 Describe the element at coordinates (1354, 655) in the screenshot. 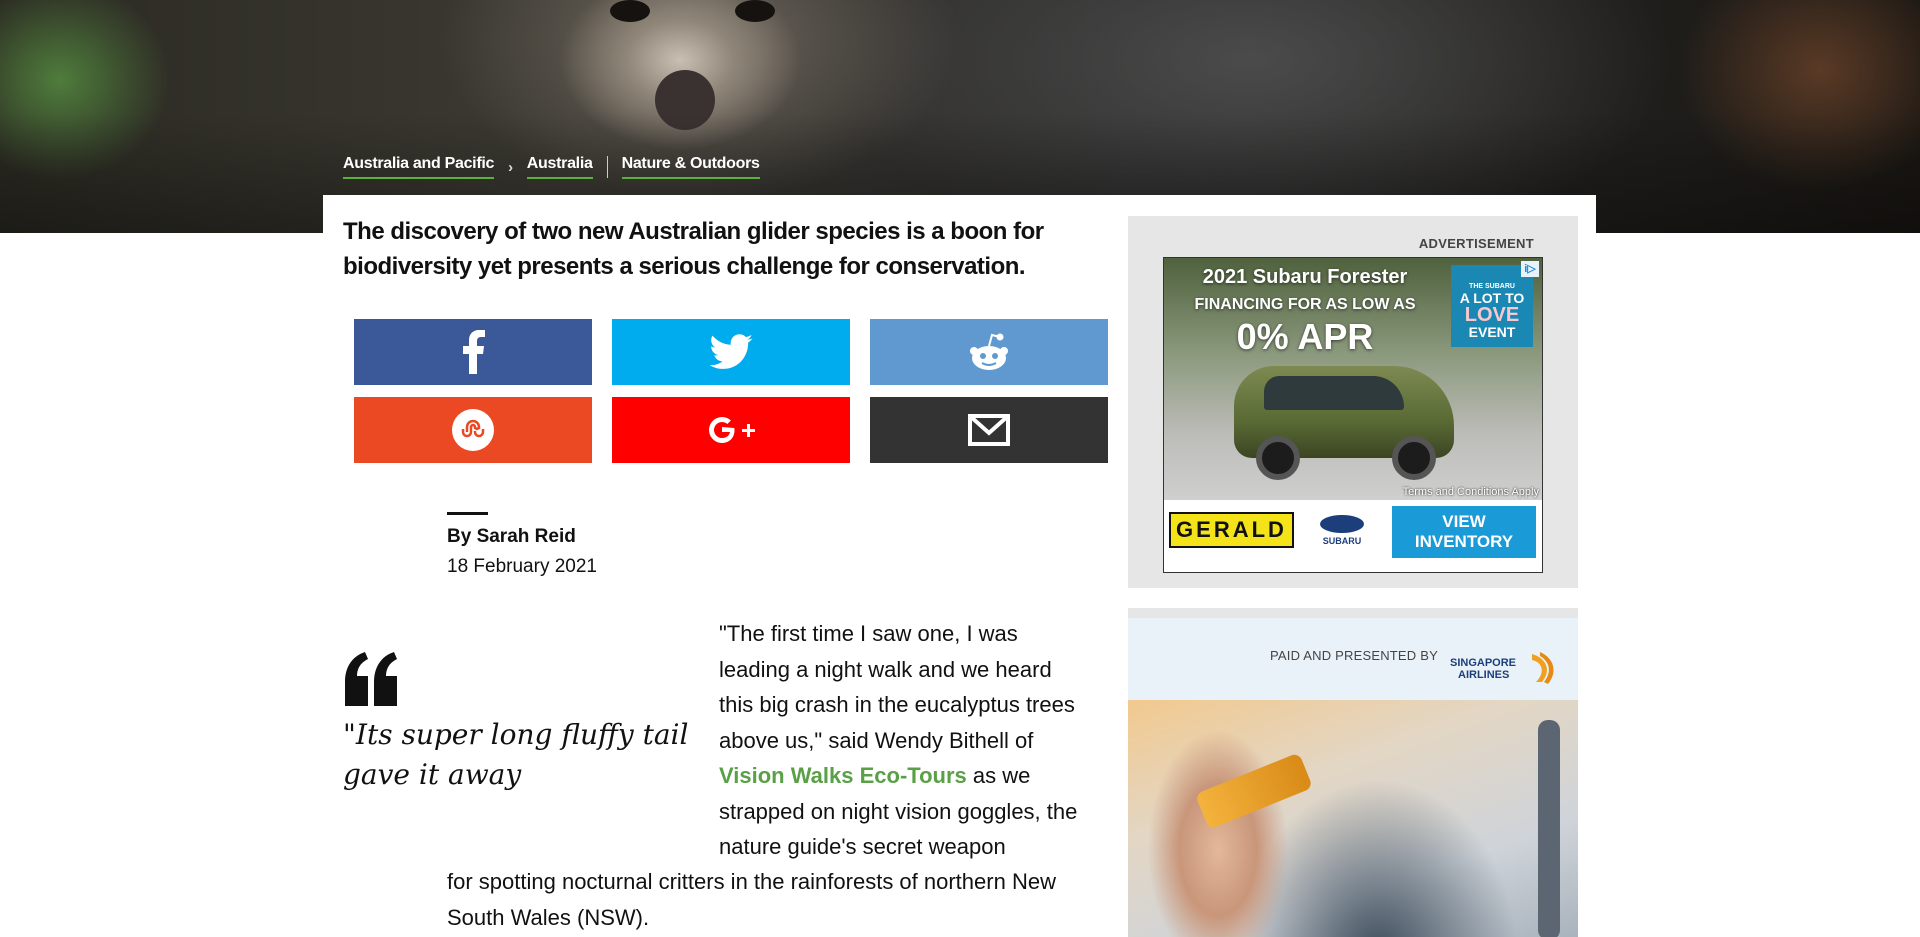

I see `sponsor-label: PAID AND PRESENTED BY` at that location.